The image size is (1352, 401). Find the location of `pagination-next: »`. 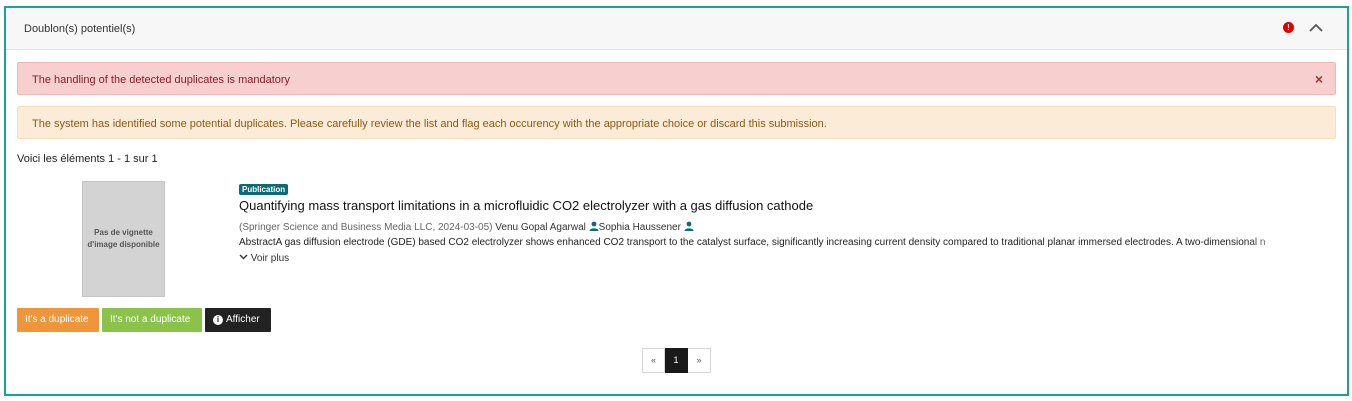

pagination-next: » is located at coordinates (699, 360).